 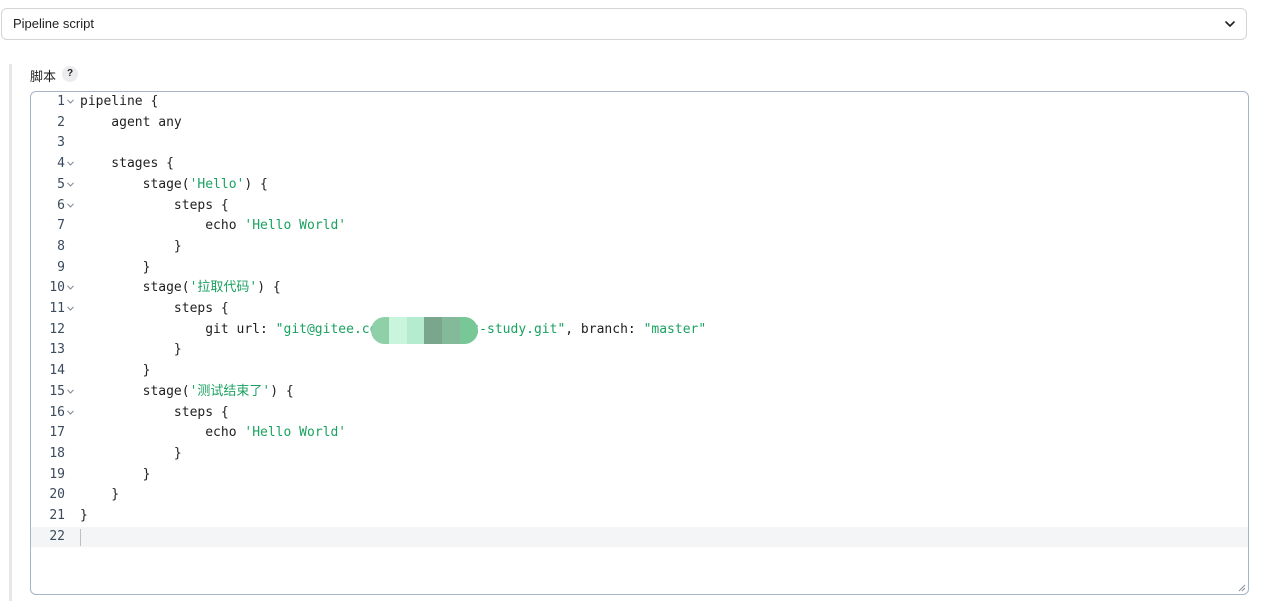 What do you see at coordinates (639, 371) in the screenshot?
I see `code-line: 14 }` at bounding box center [639, 371].